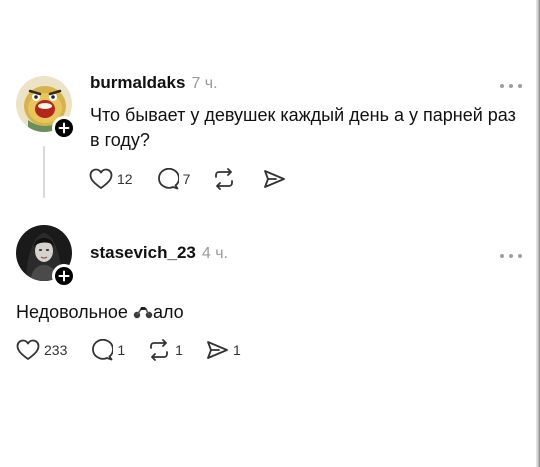  I want to click on post-actions-2: 233 1 1 1, so click(139, 350).